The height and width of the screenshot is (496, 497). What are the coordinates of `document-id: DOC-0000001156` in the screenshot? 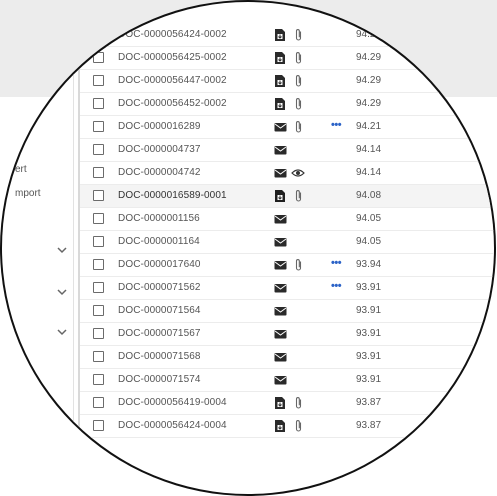 It's located at (159, 218).